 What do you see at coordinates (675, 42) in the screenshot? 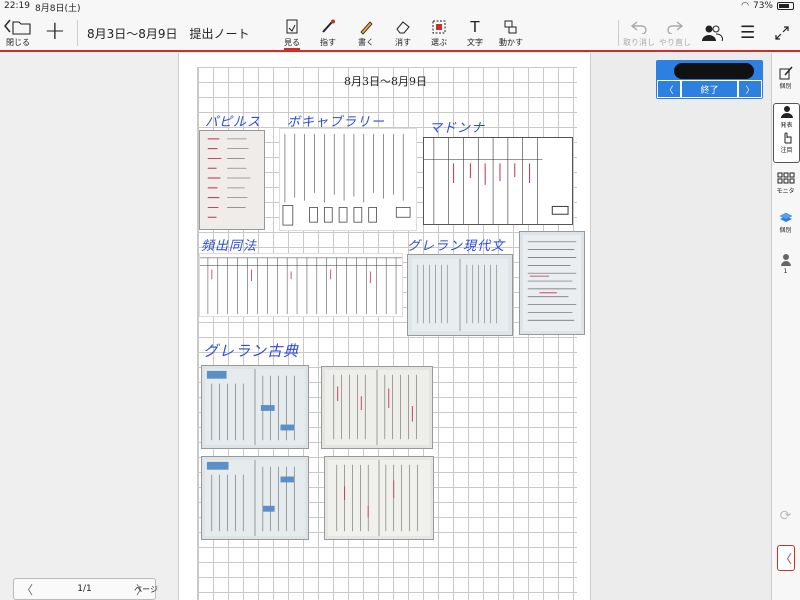
I see `redo-label: やり直し` at bounding box center [675, 42].